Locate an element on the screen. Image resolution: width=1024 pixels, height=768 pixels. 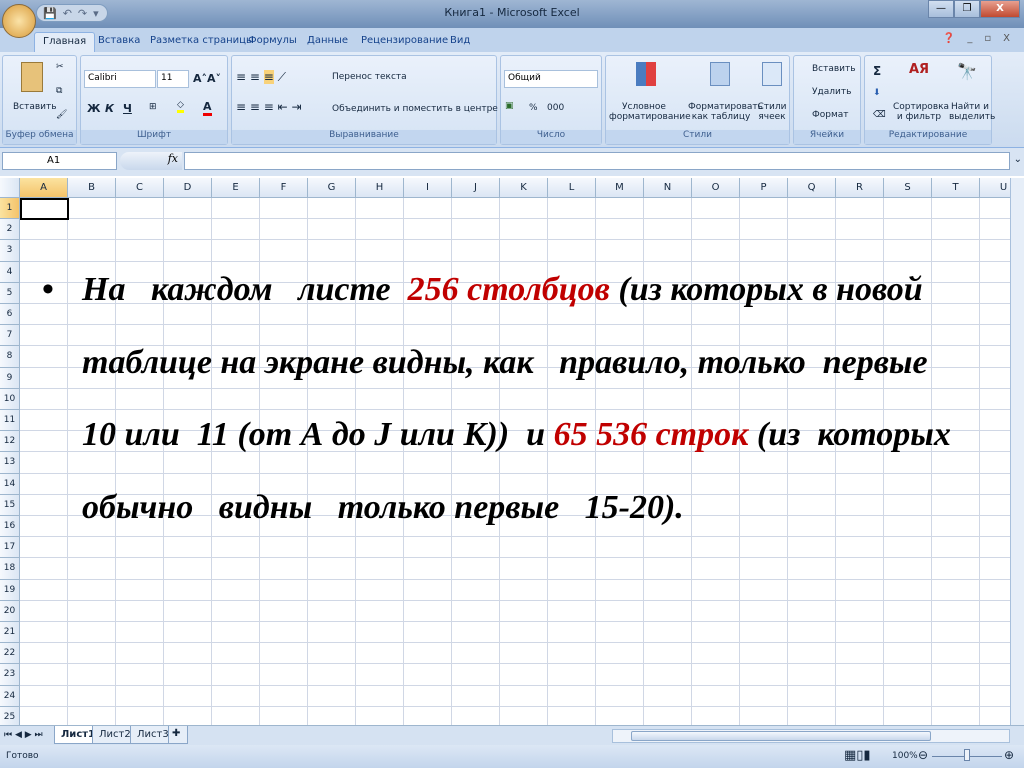
zoom-in-icon: ⊕ is located at coordinates (1009, 755).